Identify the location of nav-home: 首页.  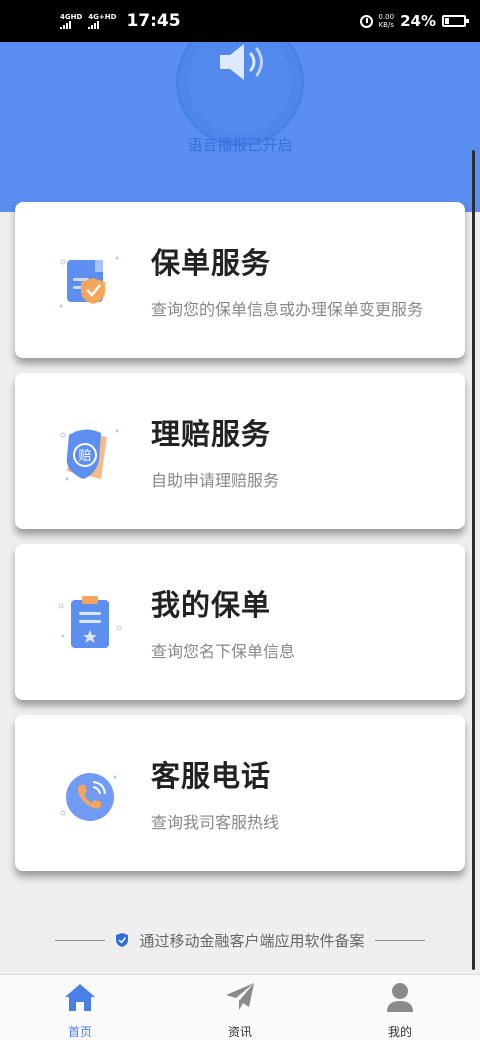
(80, 1007).